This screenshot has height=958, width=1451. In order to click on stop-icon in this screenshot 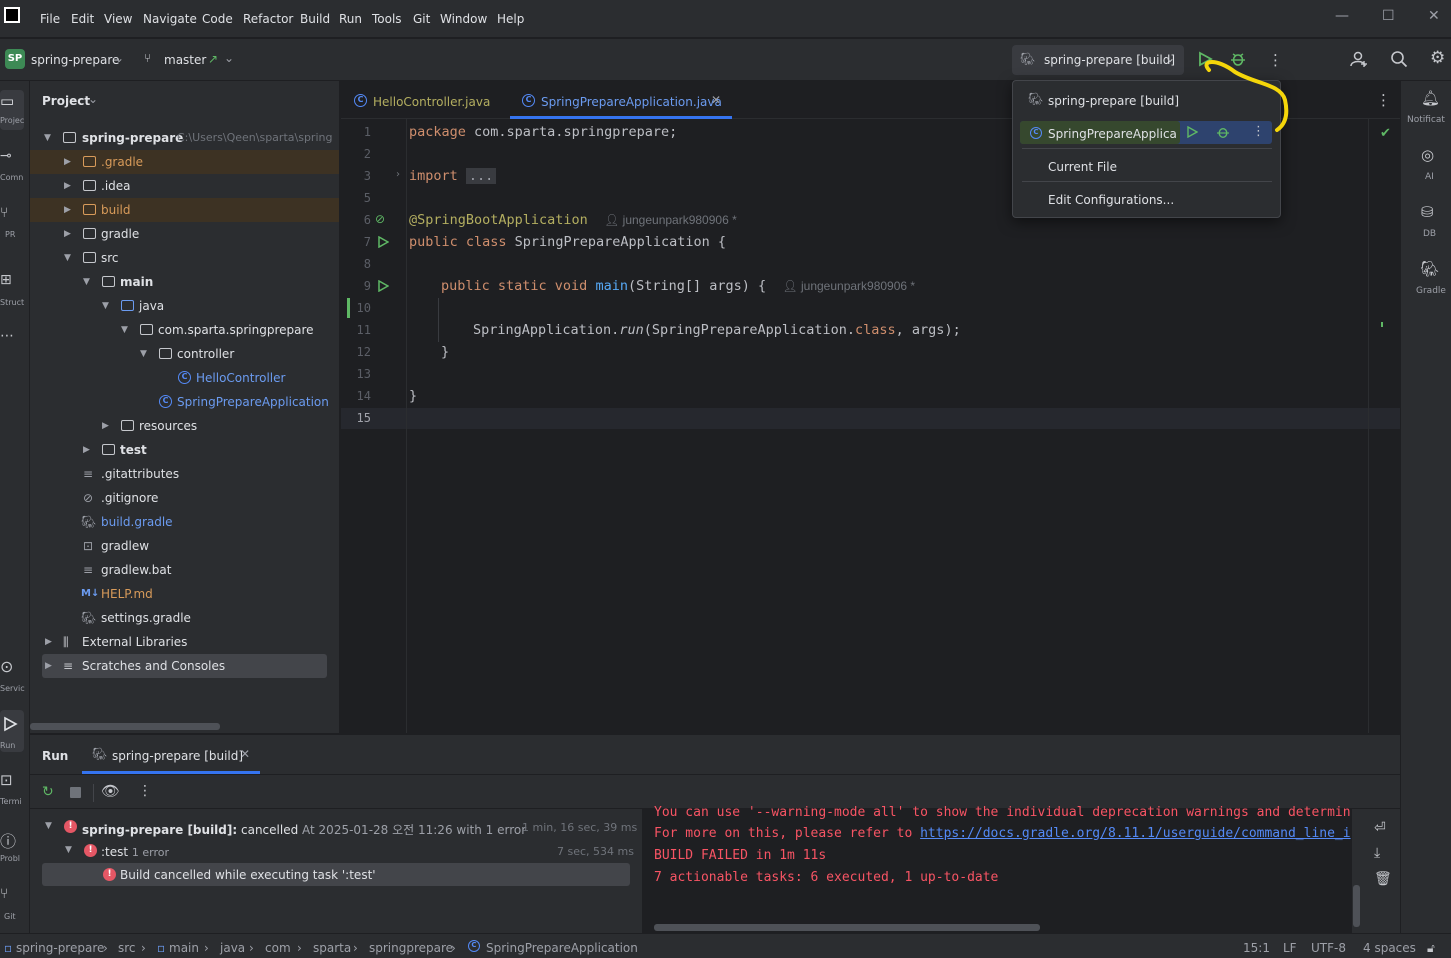, I will do `click(75, 792)`.